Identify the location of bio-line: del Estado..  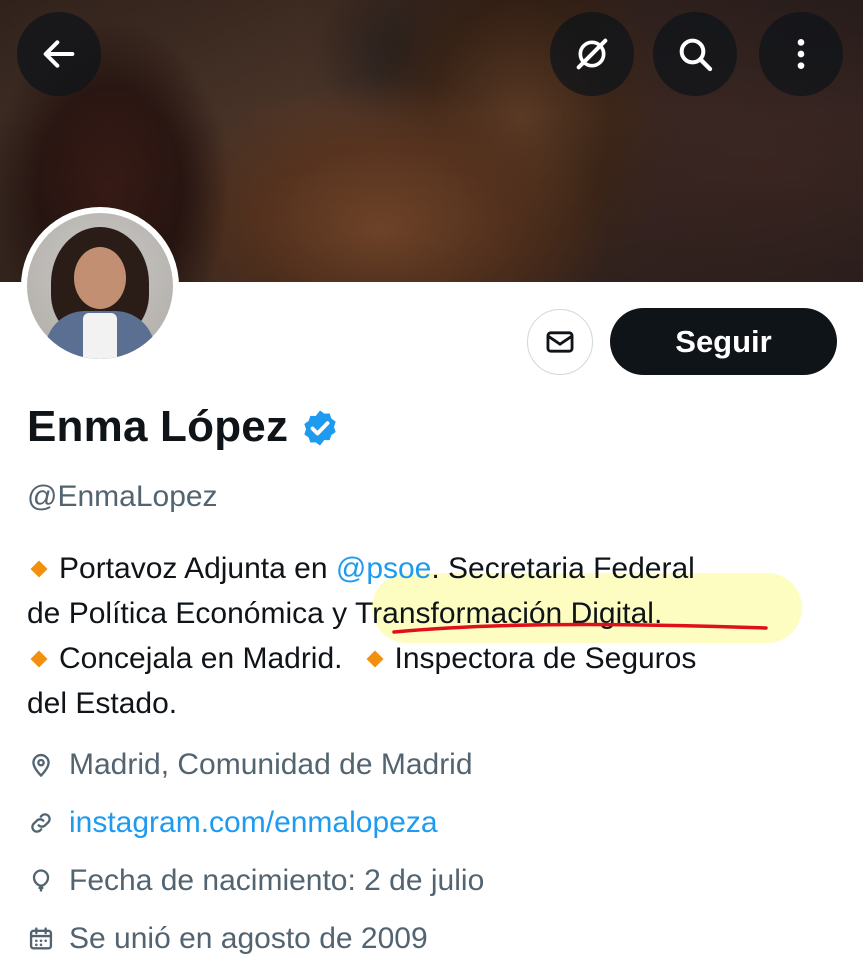
(102, 703).